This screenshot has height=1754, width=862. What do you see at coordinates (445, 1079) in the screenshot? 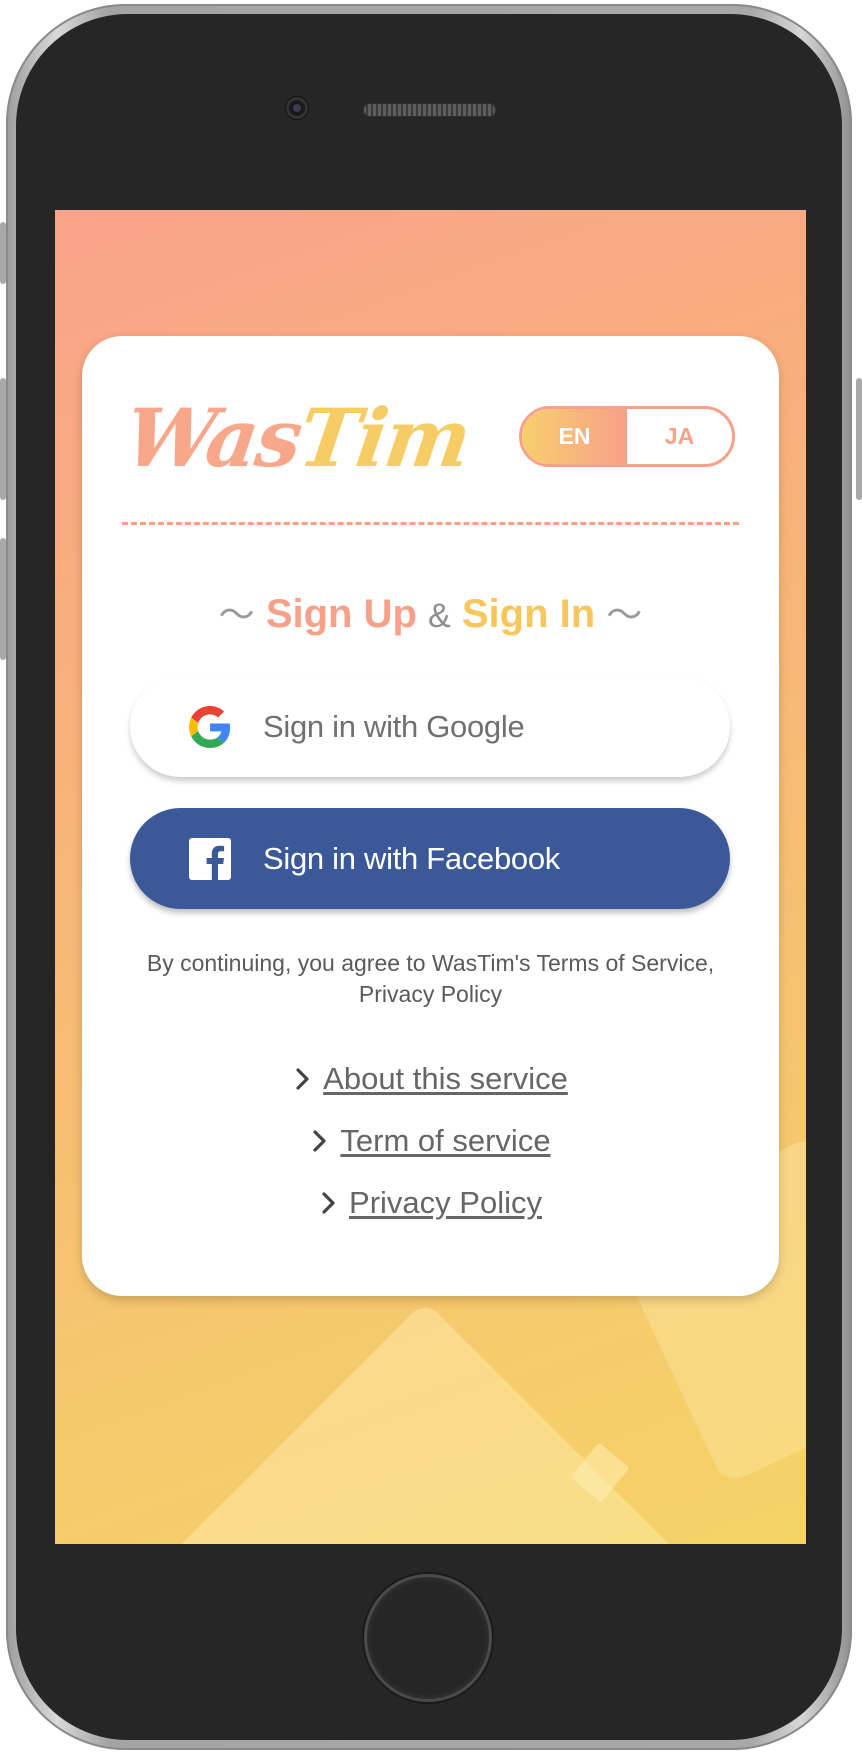
I see `link-about-service-label: About this service` at bounding box center [445, 1079].